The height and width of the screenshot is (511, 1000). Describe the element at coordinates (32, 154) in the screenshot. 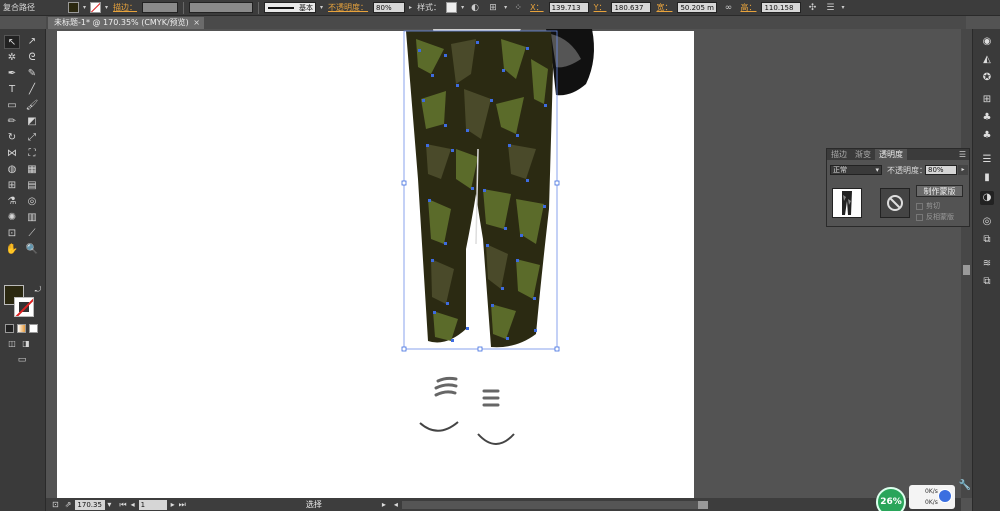

I see `free-transform-tool-icon: ⛶` at that location.